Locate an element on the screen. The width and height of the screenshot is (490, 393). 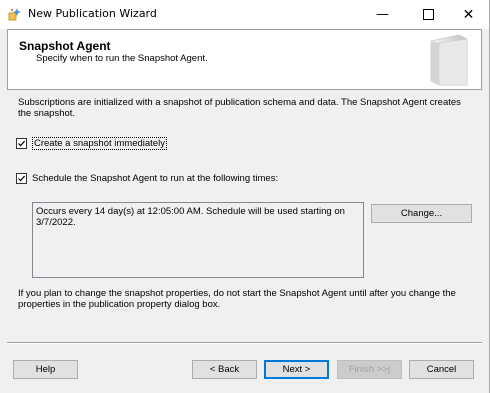
cancel-button-label: Cancel is located at coordinates (441, 369).